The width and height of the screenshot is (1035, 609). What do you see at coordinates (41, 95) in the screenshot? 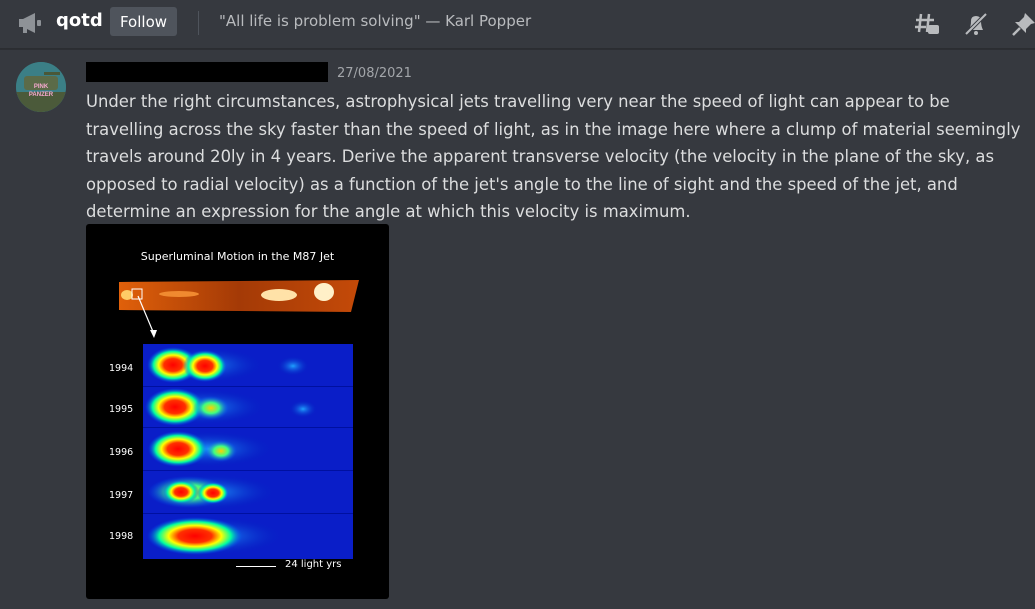
I see `svg-text: PANZER` at bounding box center [41, 95].